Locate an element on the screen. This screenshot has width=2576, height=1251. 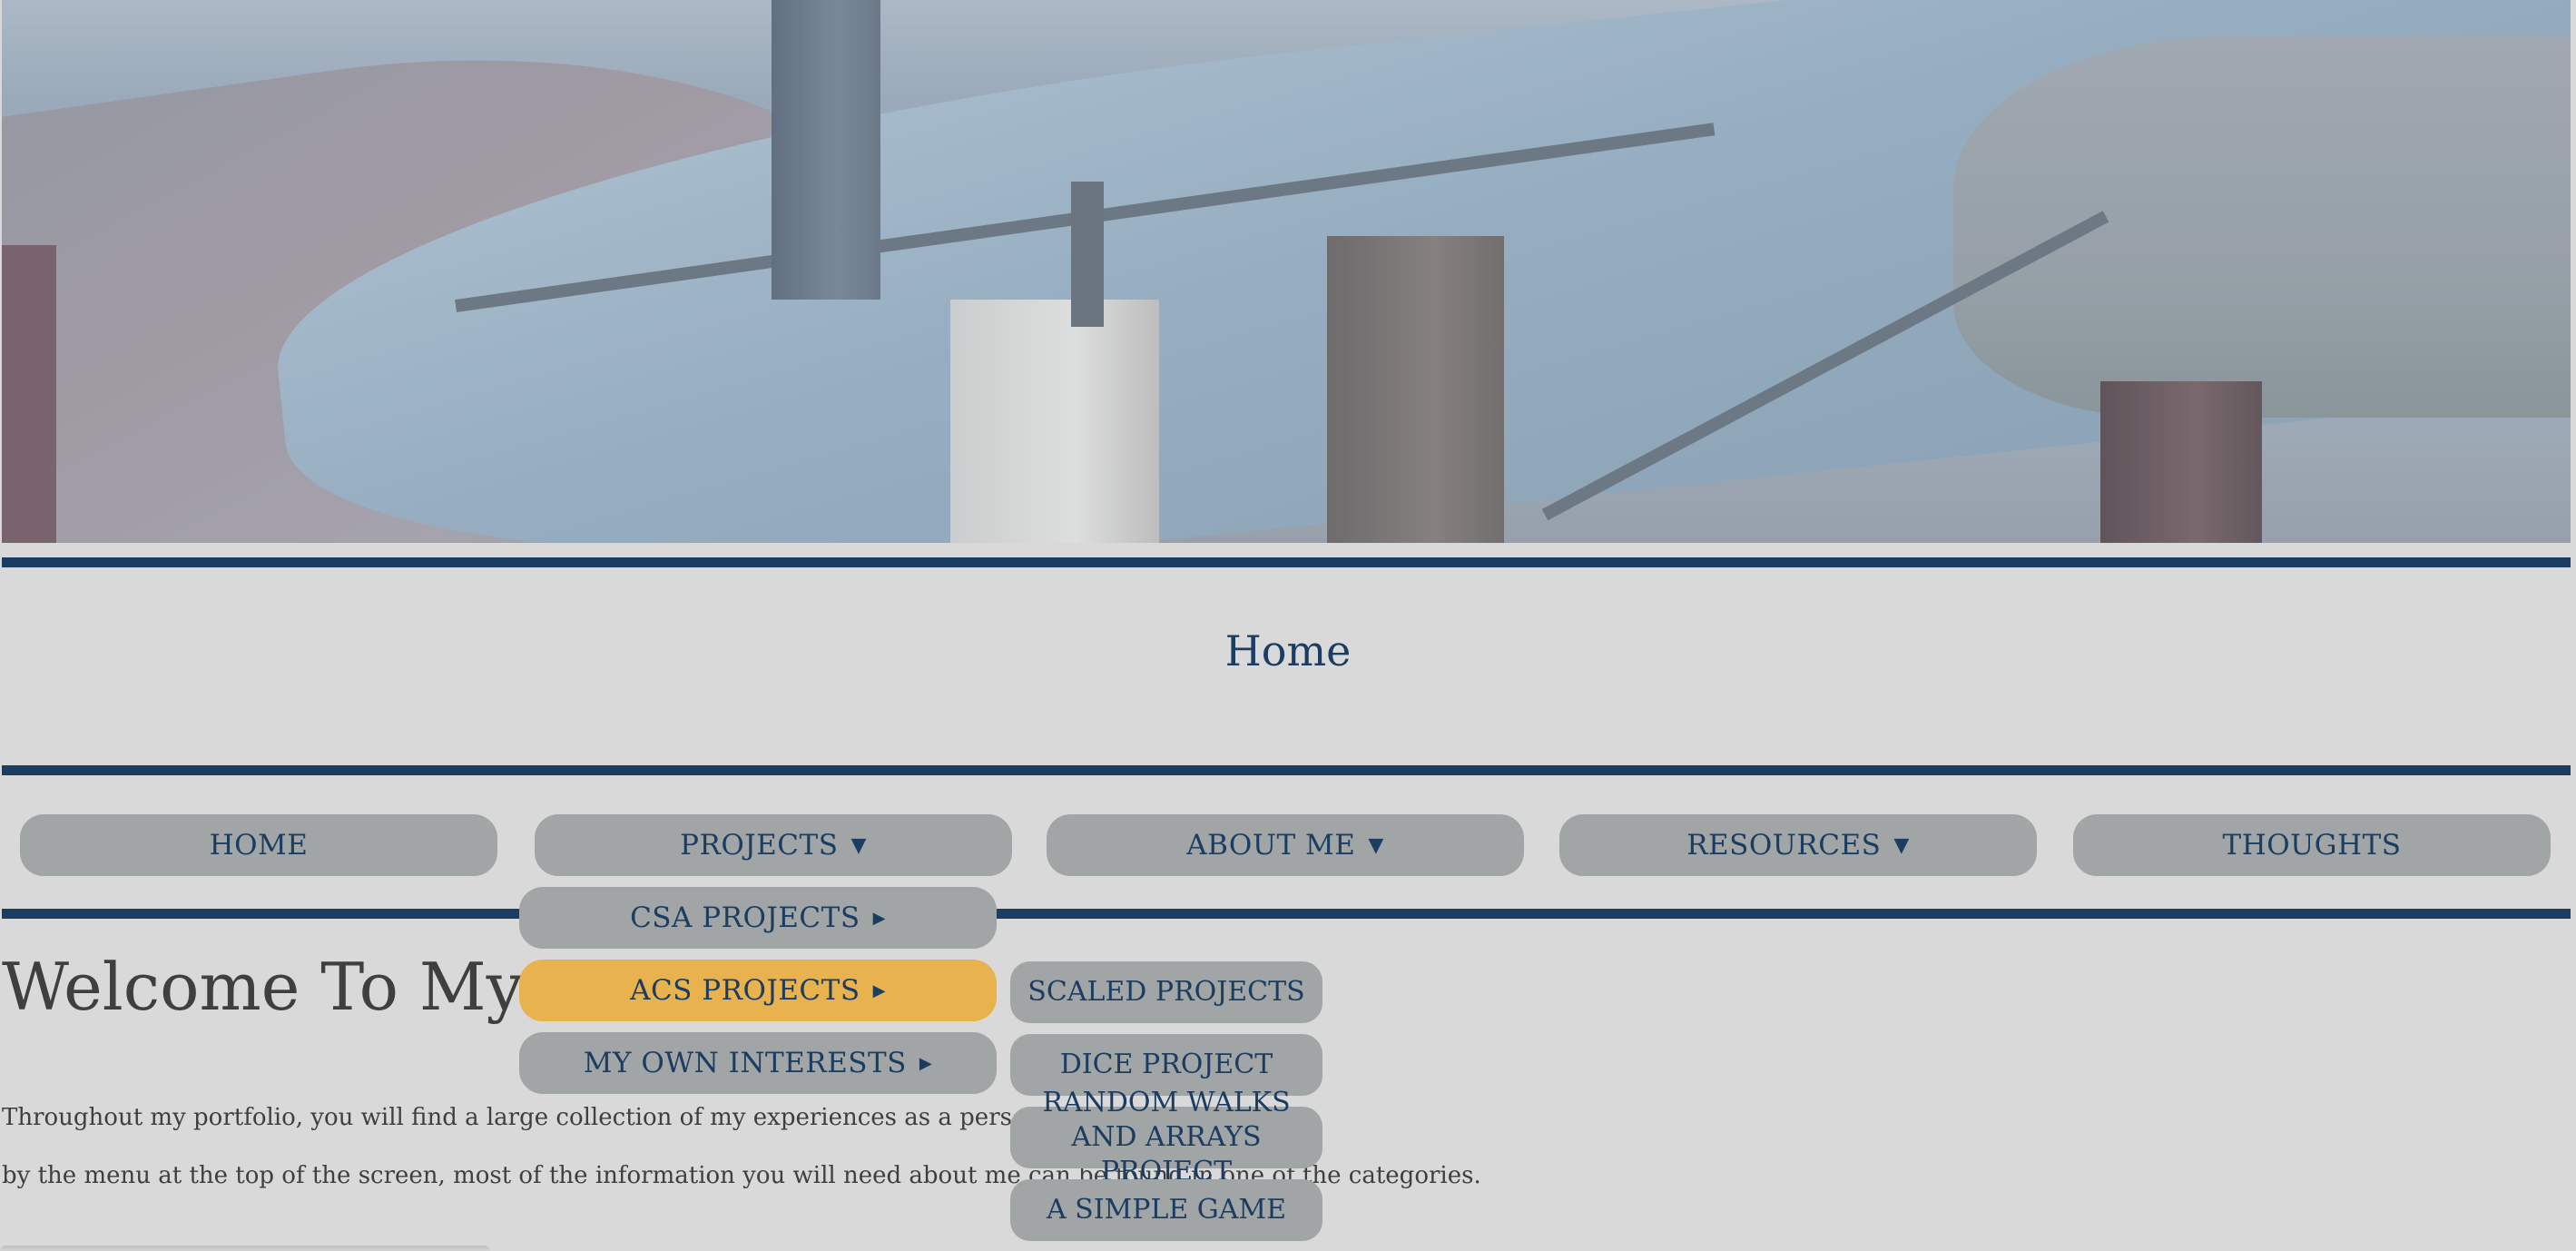
scroll-shadow is located at coordinates (245, 1248).